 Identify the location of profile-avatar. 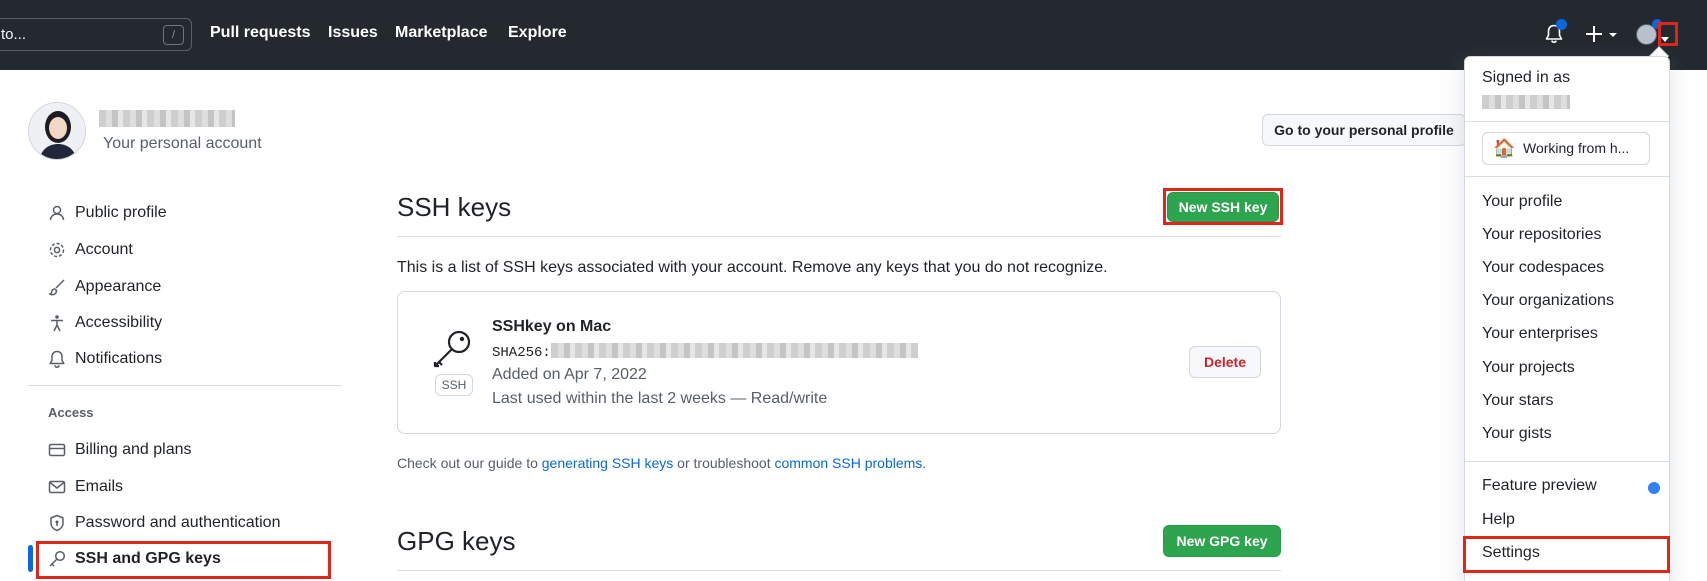
(57, 131).